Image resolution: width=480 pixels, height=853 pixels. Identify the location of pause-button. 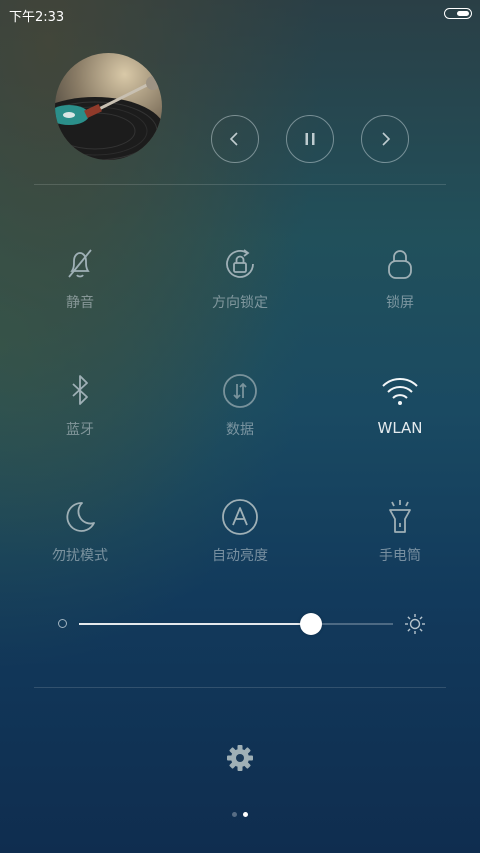
(310, 139).